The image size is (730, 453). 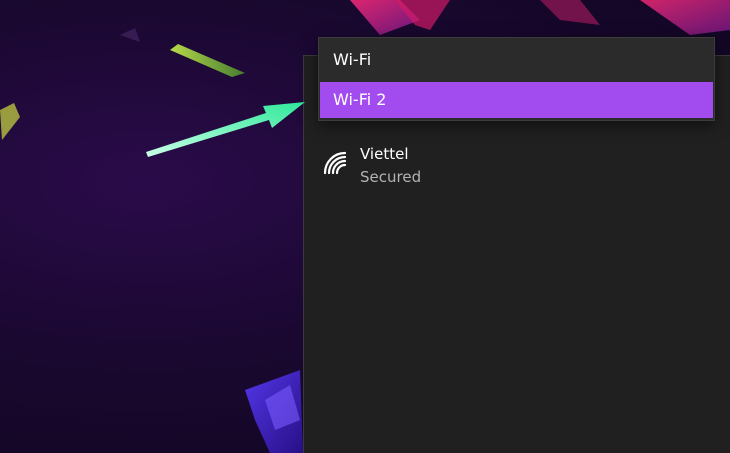 What do you see at coordinates (384, 154) in the screenshot?
I see `network-name: Viettel` at bounding box center [384, 154].